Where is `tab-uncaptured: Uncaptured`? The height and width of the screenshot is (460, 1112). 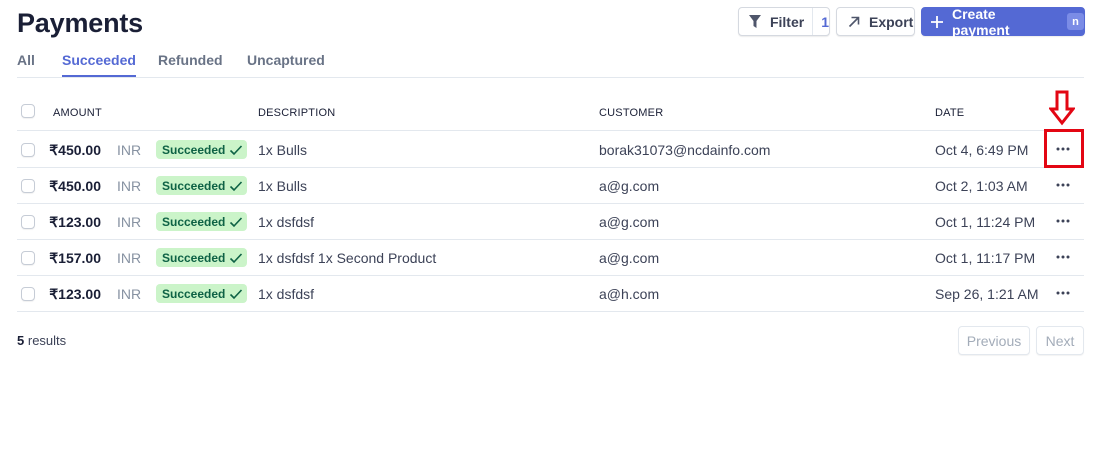 tab-uncaptured: Uncaptured is located at coordinates (286, 64).